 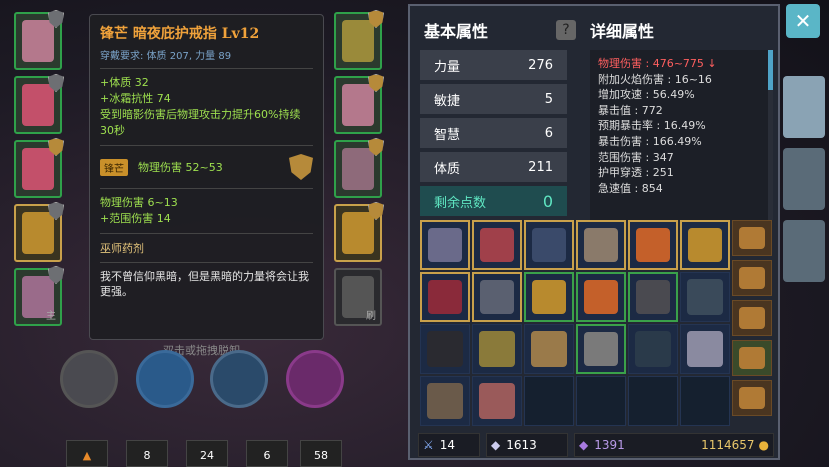 What do you see at coordinates (566, 30) in the screenshot?
I see `help-icon: ?` at bounding box center [566, 30].